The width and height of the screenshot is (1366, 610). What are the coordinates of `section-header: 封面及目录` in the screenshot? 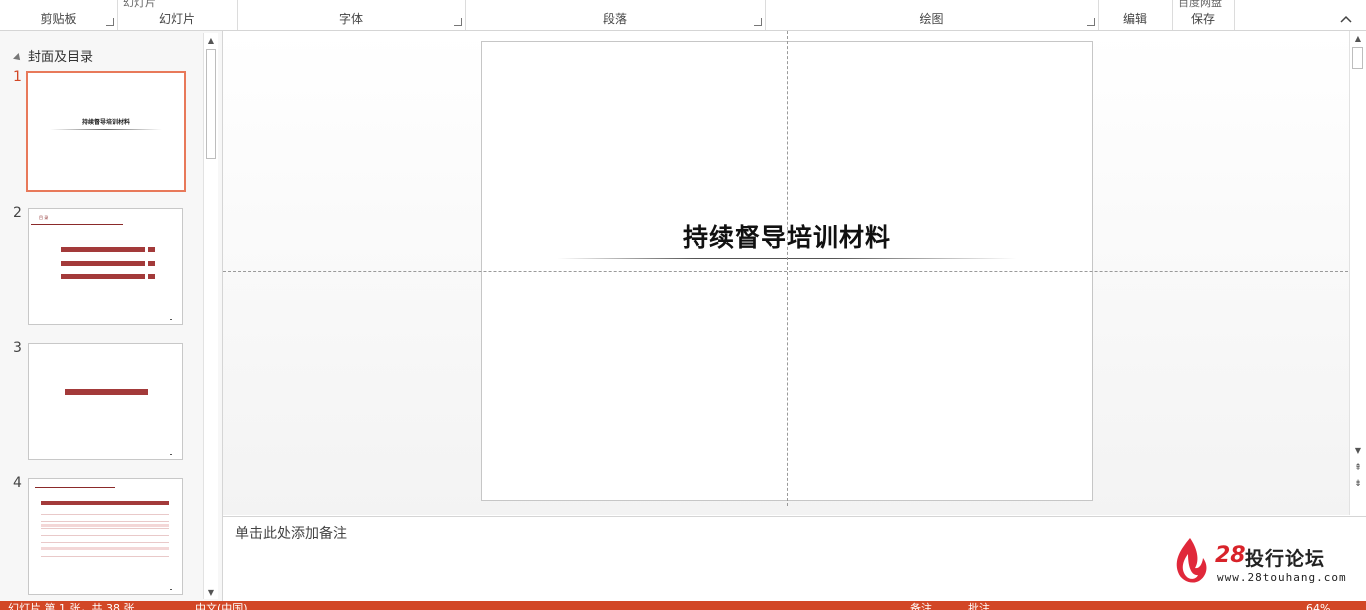 It's located at (53, 55).